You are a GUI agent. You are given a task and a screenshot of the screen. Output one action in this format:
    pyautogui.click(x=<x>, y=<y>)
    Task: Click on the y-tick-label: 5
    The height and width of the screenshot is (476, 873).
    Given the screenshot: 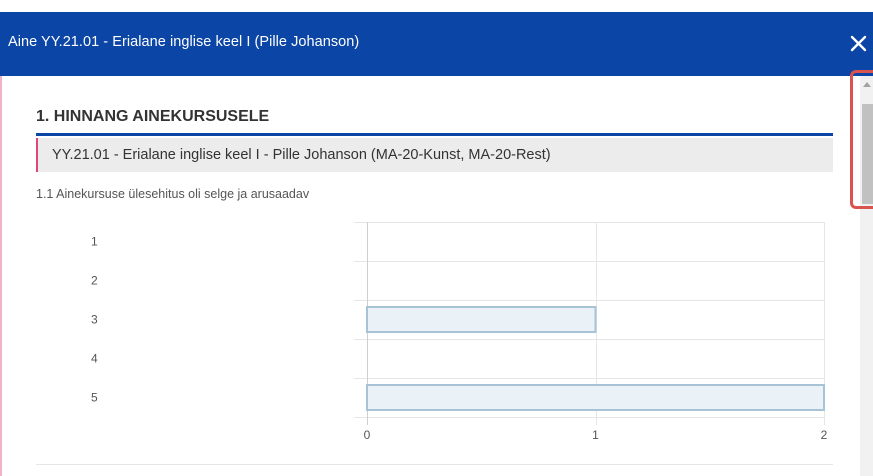 What is the action you would take?
    pyautogui.click(x=94, y=398)
    